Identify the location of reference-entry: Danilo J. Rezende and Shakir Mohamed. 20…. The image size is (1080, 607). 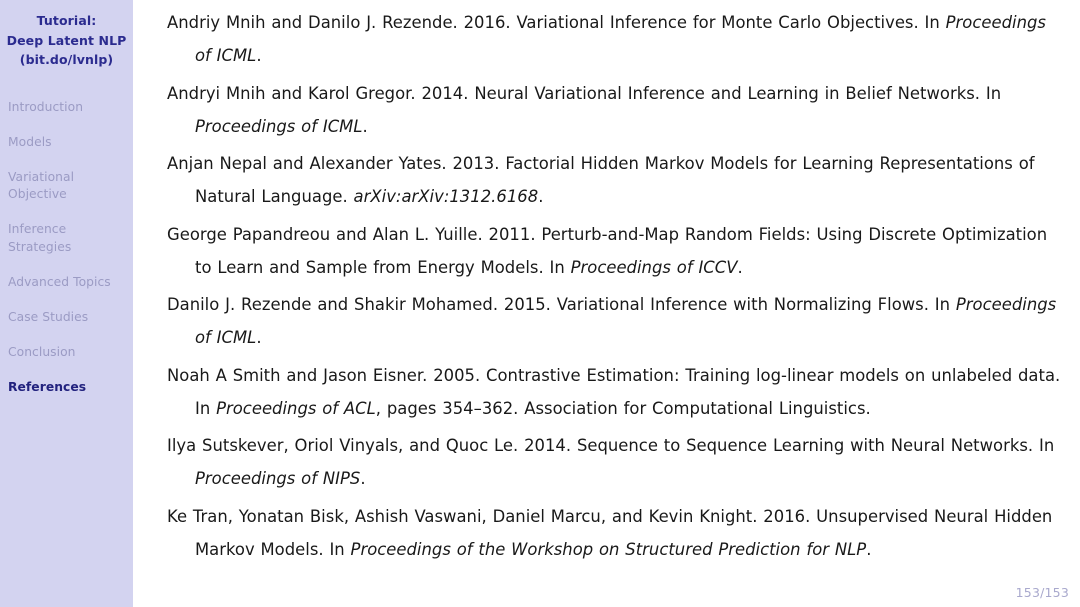
(614, 321).